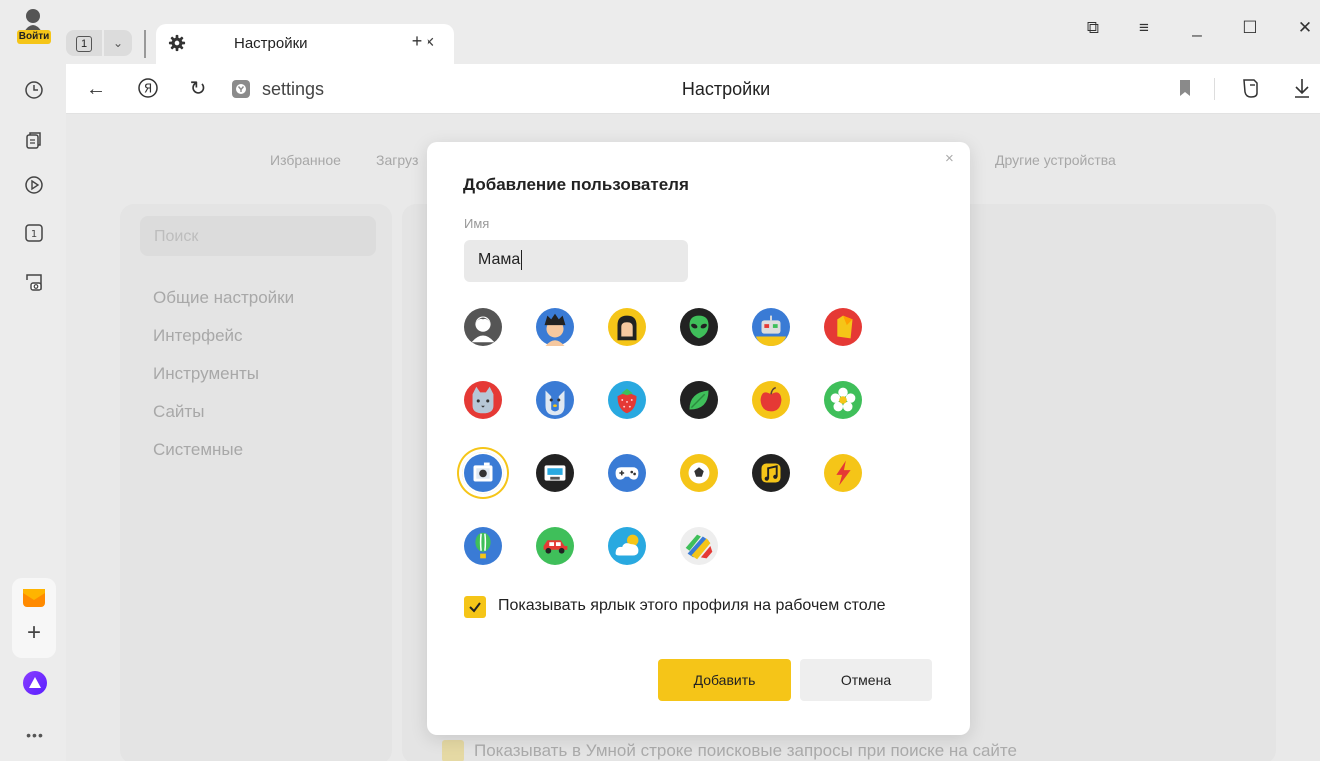 The width and height of the screenshot is (1320, 761). I want to click on avatar-gamepad-icon, so click(627, 473).